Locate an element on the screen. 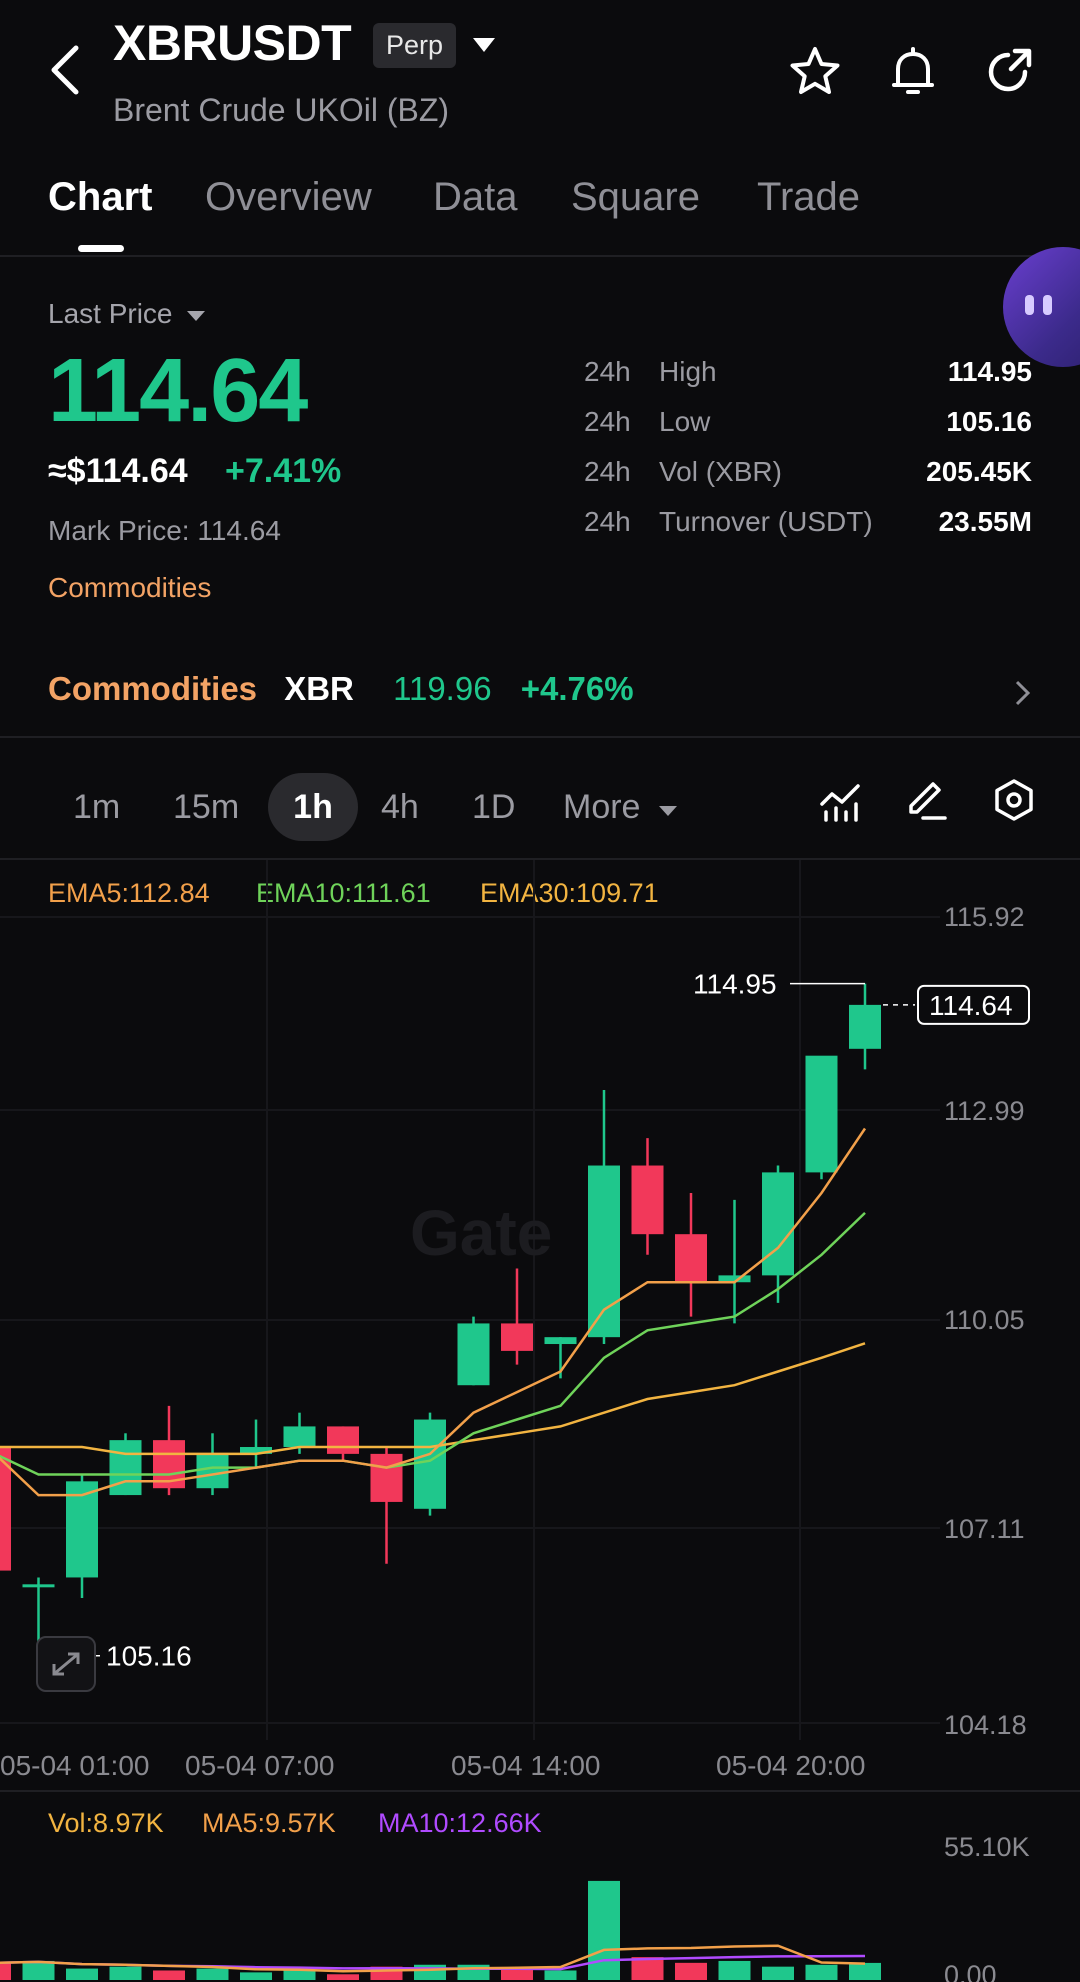 This screenshot has height=1982, width=1080. pencil-icon is located at coordinates (928, 801).